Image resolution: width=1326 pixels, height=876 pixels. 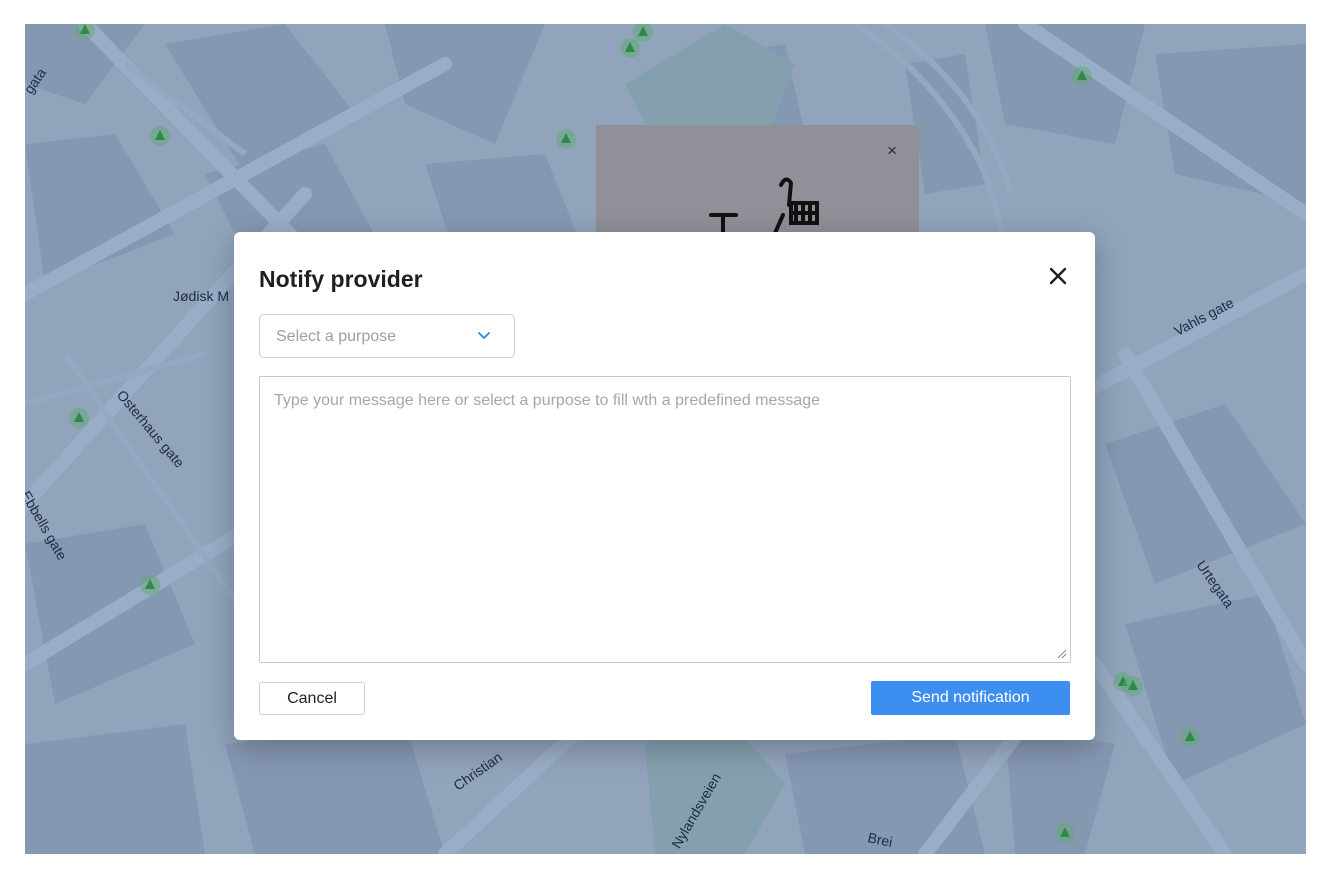 What do you see at coordinates (336, 336) in the screenshot?
I see `purpose-select-placeholder: Select a purpose` at bounding box center [336, 336].